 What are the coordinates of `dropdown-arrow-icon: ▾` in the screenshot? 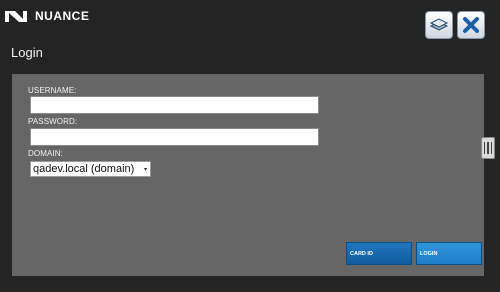 It's located at (145, 169).